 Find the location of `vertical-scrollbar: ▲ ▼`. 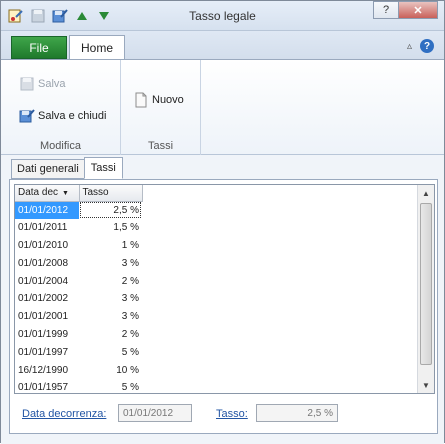

vertical-scrollbar: ▲ ▼ is located at coordinates (425, 289).